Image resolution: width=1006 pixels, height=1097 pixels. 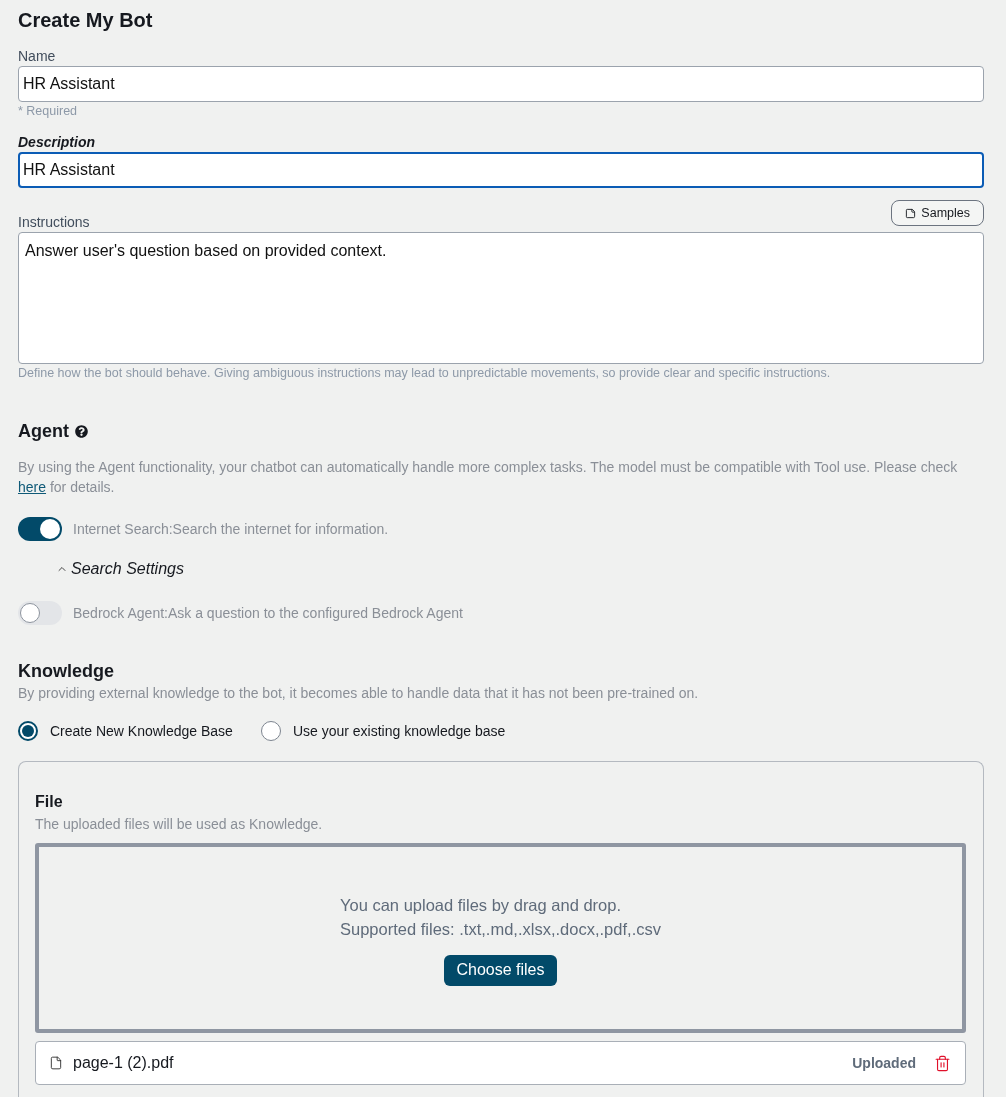 I want to click on radio-label: Create New Knowledge Base, so click(x=141, y=731).